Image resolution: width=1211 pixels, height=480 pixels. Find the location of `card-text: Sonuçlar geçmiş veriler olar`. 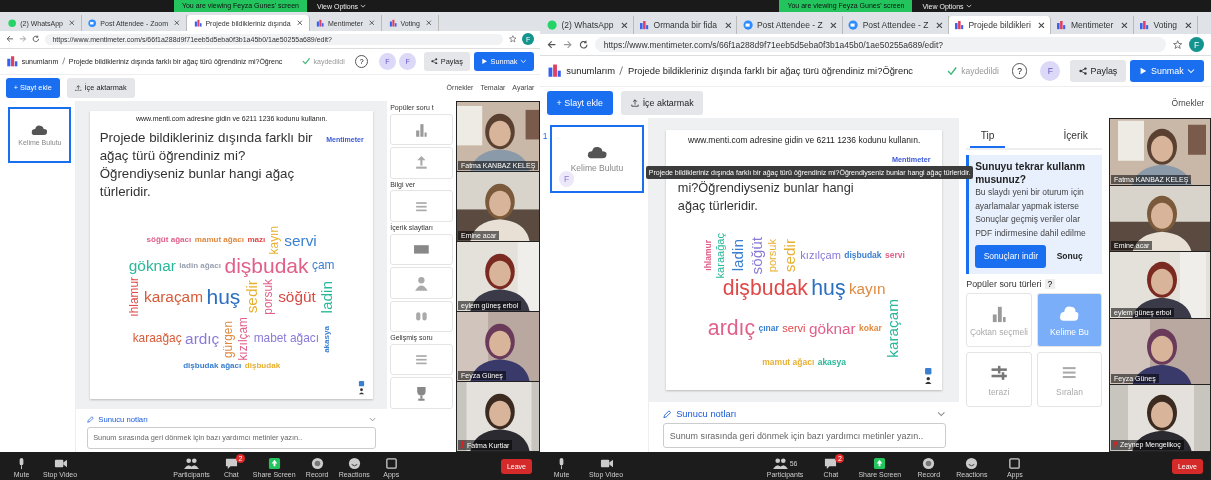

card-text: Sonuçlar geçmiş veriler olar is located at coordinates (1028, 219).